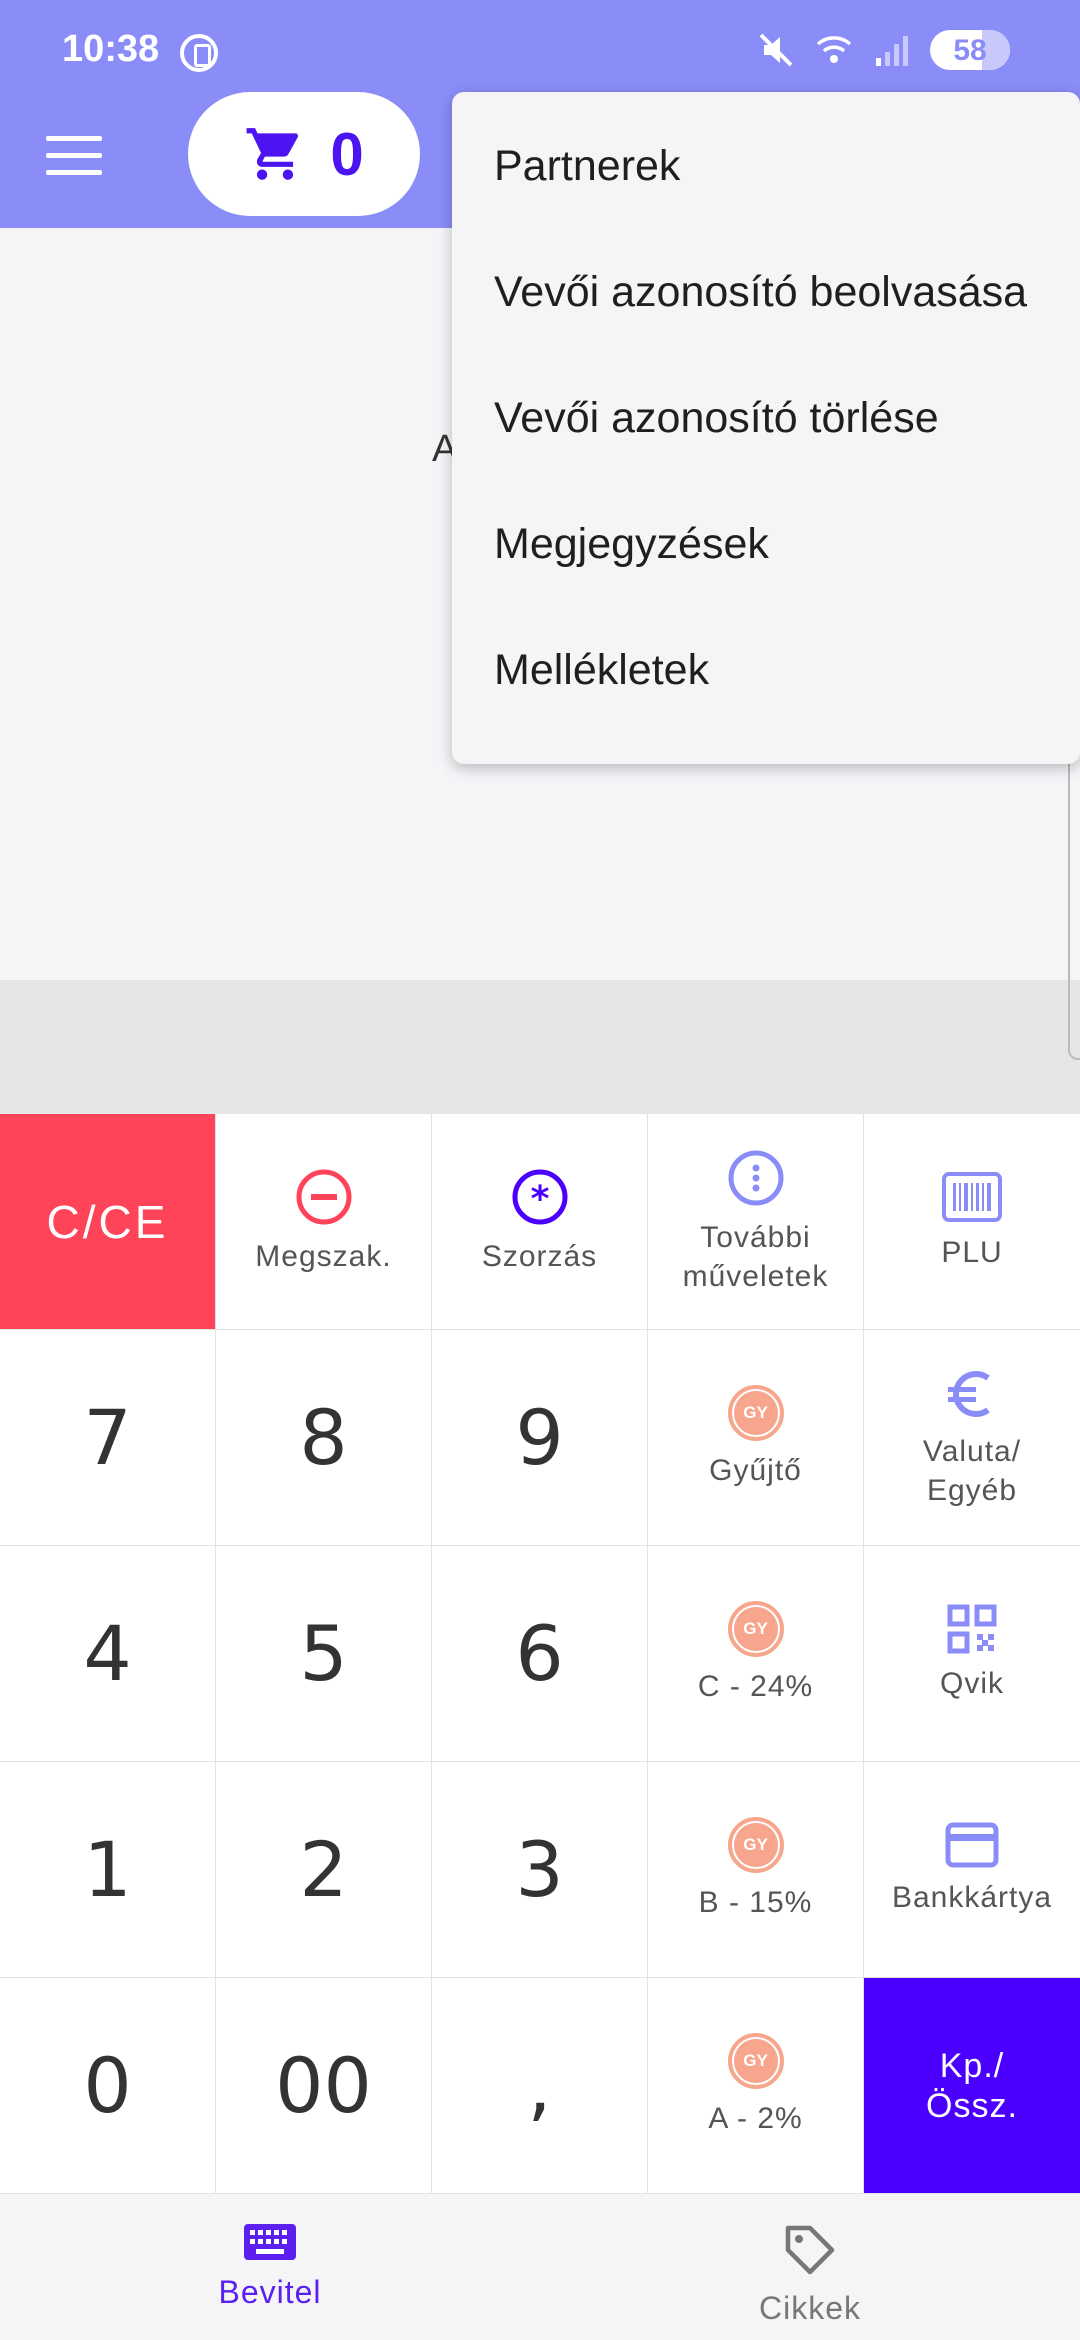  Describe the element at coordinates (766, 709) in the screenshot. I see `menu-item-attachments: Mellékletek` at that location.